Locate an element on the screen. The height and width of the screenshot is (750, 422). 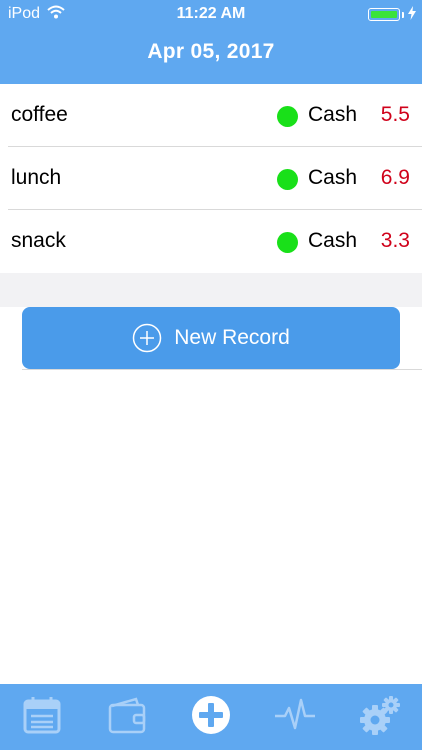
tab-calendar is located at coordinates (42, 717).